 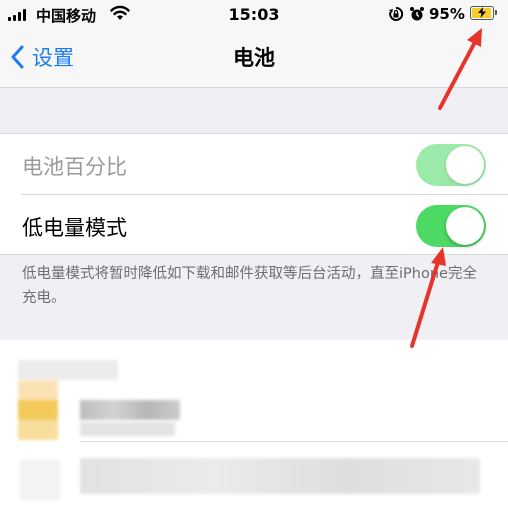 I want to click on blurred-row-icon, so click(x=40, y=480).